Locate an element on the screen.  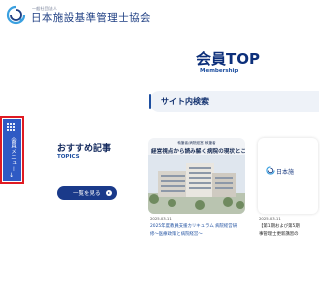
org-name: 日本施設基準管理士協会 is located at coordinates (91, 17).